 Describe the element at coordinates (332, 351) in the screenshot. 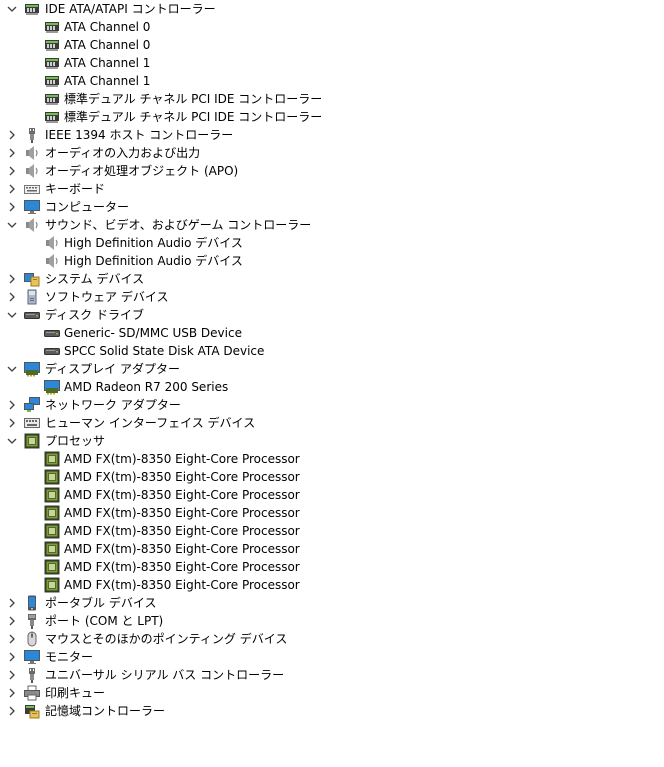

I see `tree-device-item: SPCC Solid State Disk ATA Device` at that location.